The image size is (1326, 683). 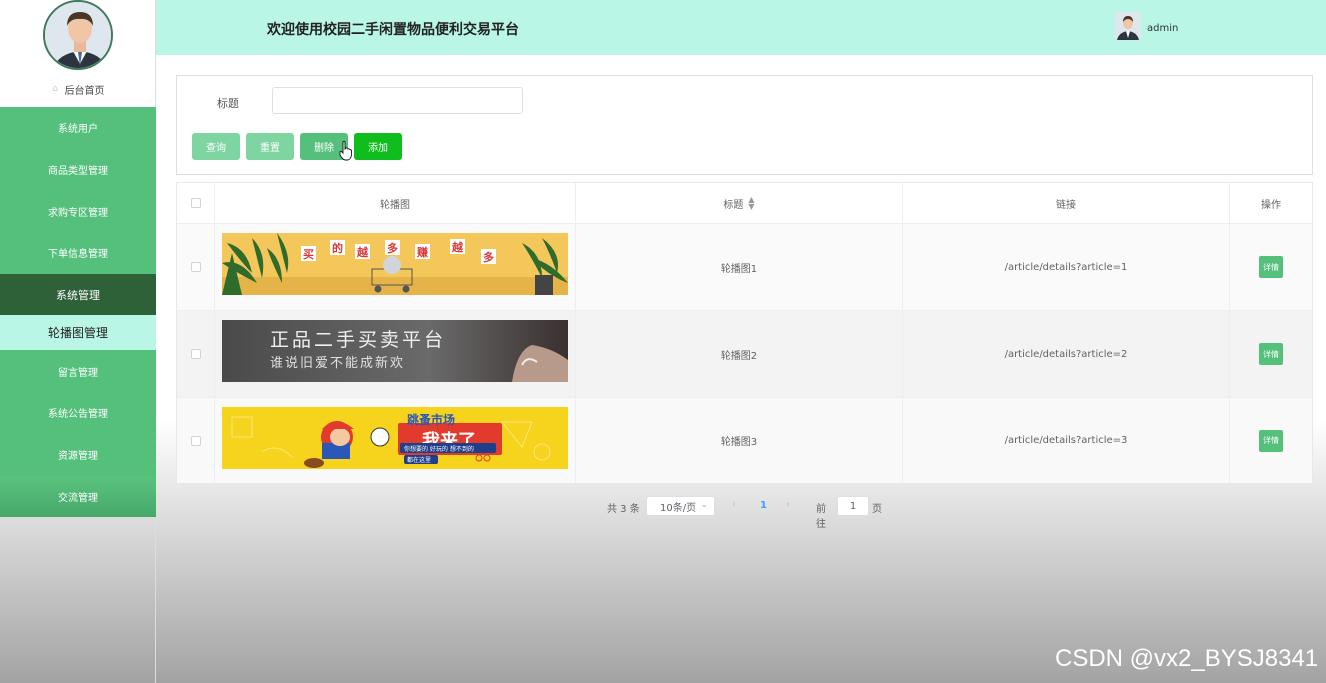 What do you see at coordinates (393, 30) in the screenshot?
I see `page-title: 欢迎使用校园二手闲置物品便利交易平台` at bounding box center [393, 30].